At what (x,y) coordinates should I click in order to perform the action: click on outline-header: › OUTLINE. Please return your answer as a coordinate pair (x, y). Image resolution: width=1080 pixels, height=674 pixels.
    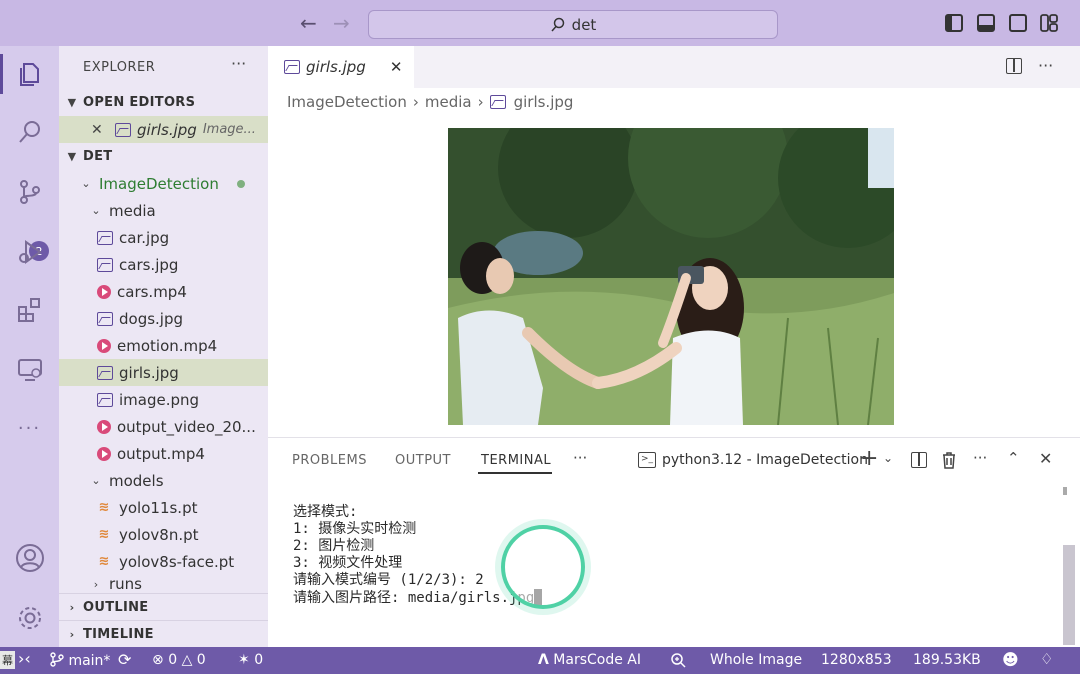
    Looking at the image, I should click on (163, 606).